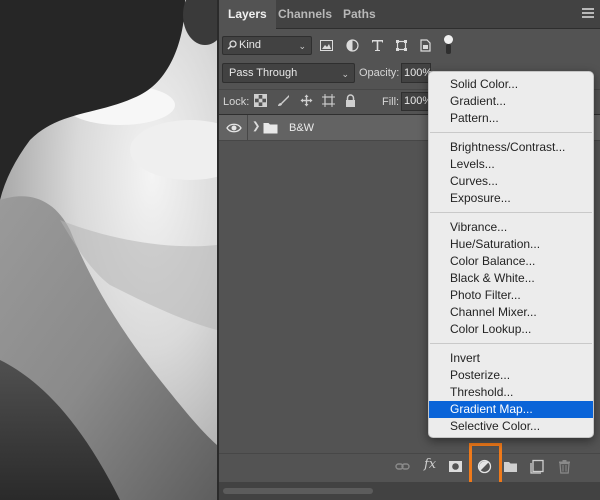 The height and width of the screenshot is (500, 600). I want to click on opacity-field: 100%, so click(416, 73).